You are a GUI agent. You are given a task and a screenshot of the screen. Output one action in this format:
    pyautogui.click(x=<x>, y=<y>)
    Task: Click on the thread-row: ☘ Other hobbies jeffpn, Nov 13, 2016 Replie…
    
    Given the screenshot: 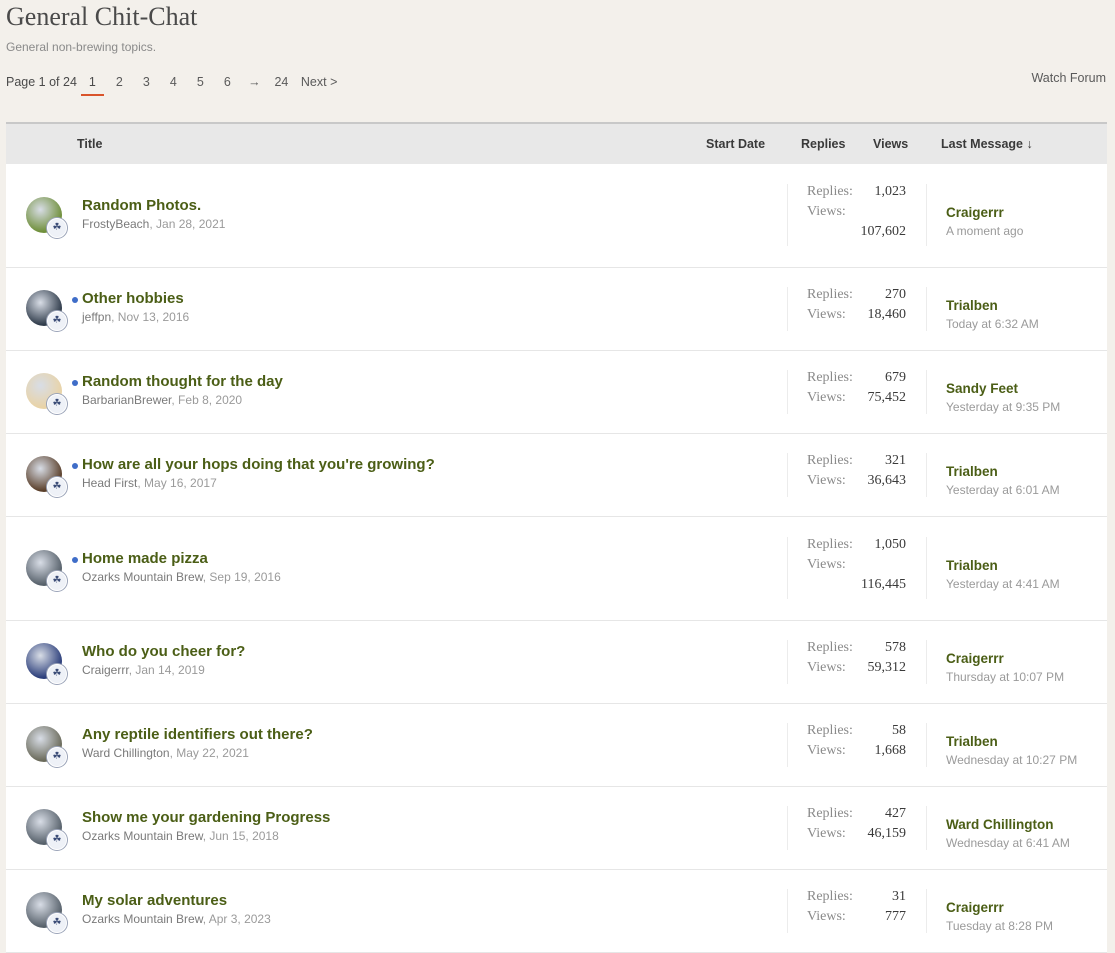 What is the action you would take?
    pyautogui.click(x=556, y=309)
    